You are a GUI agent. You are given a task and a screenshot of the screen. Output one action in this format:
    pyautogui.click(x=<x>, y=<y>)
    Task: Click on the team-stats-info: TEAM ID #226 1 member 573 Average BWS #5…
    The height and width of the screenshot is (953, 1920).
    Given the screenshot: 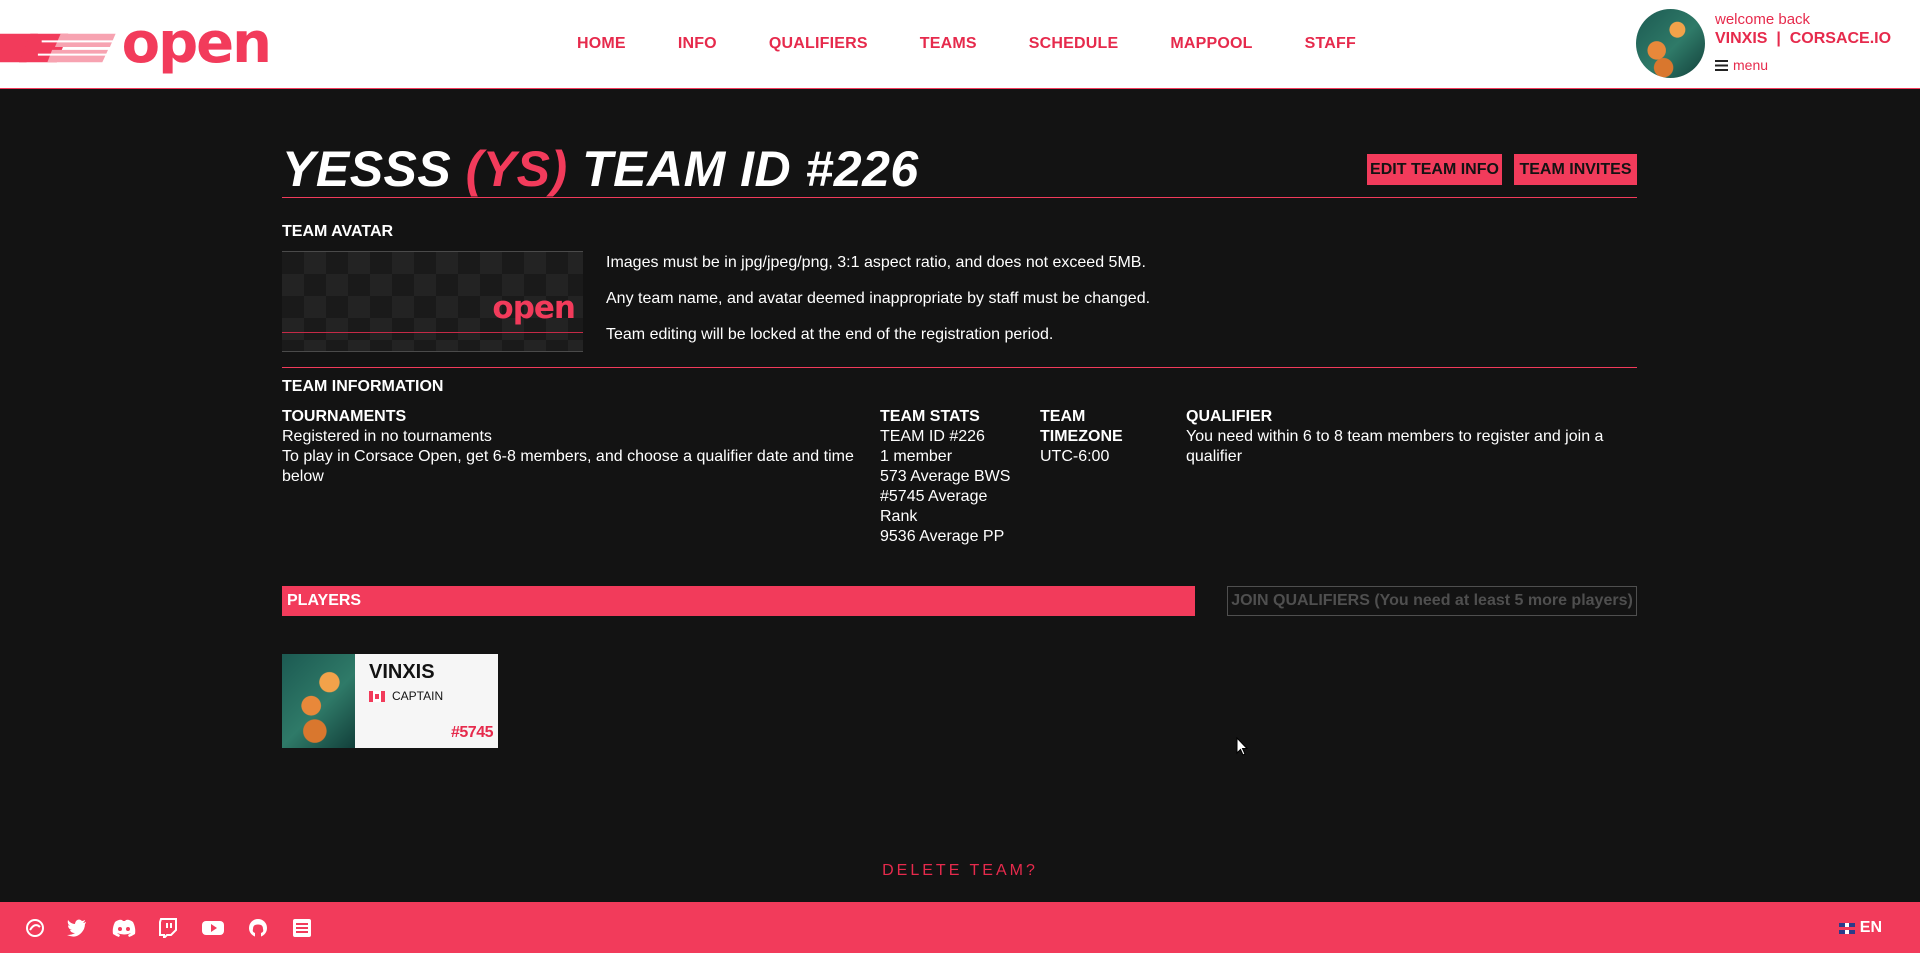 What is the action you would take?
    pyautogui.click(x=945, y=487)
    